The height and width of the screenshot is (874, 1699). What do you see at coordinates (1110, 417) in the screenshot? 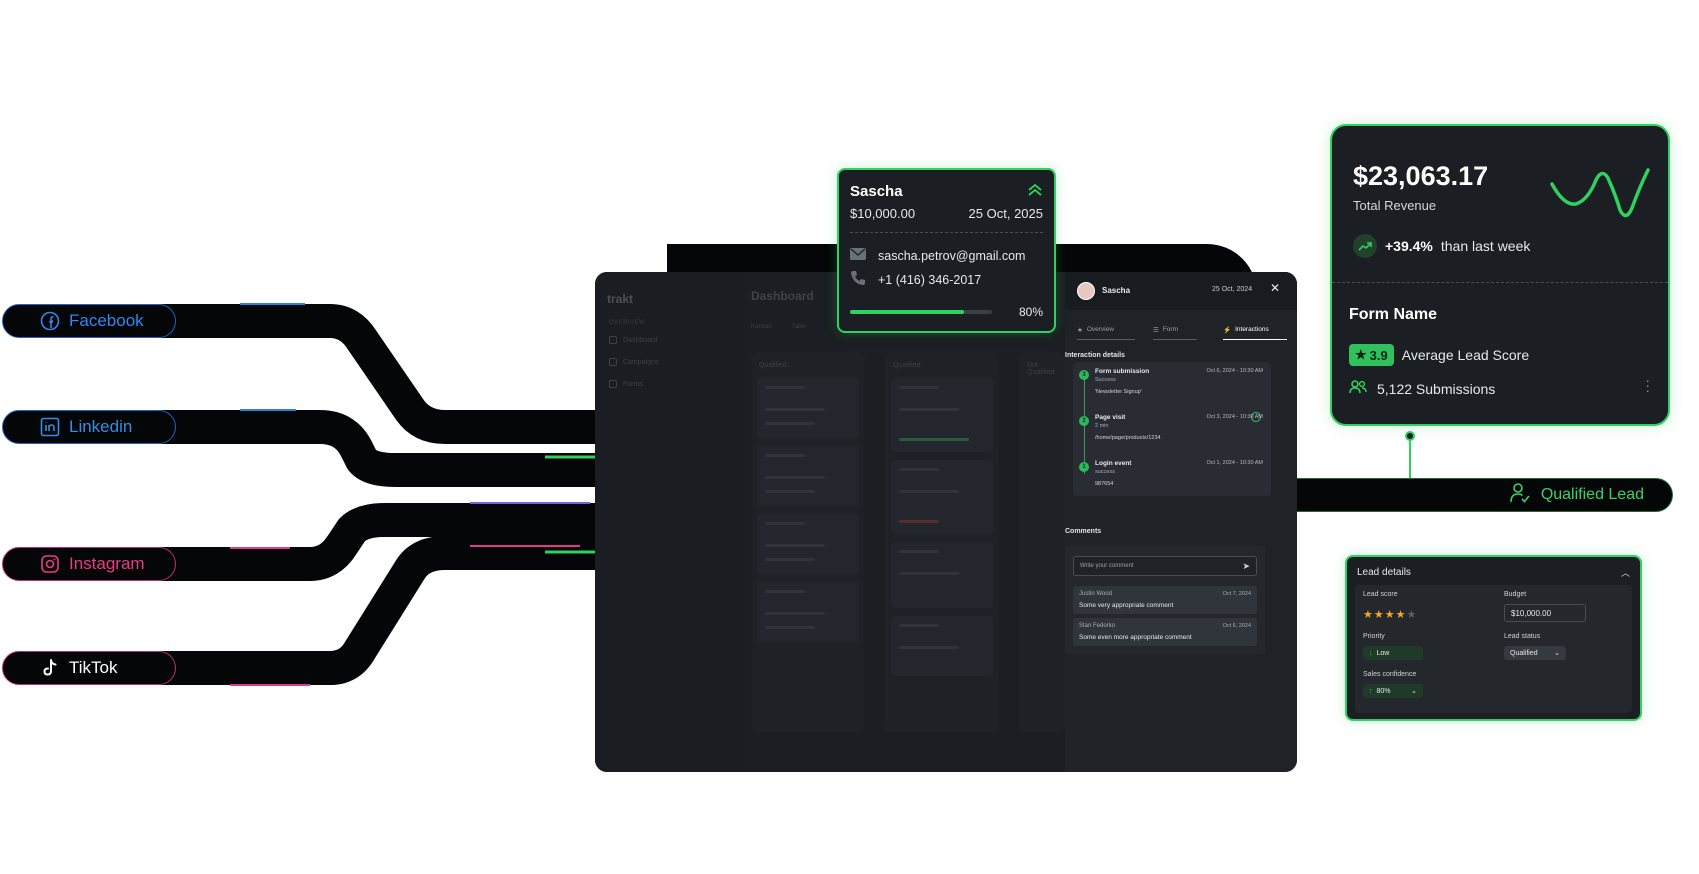
I see `event-title: Page visit` at bounding box center [1110, 417].